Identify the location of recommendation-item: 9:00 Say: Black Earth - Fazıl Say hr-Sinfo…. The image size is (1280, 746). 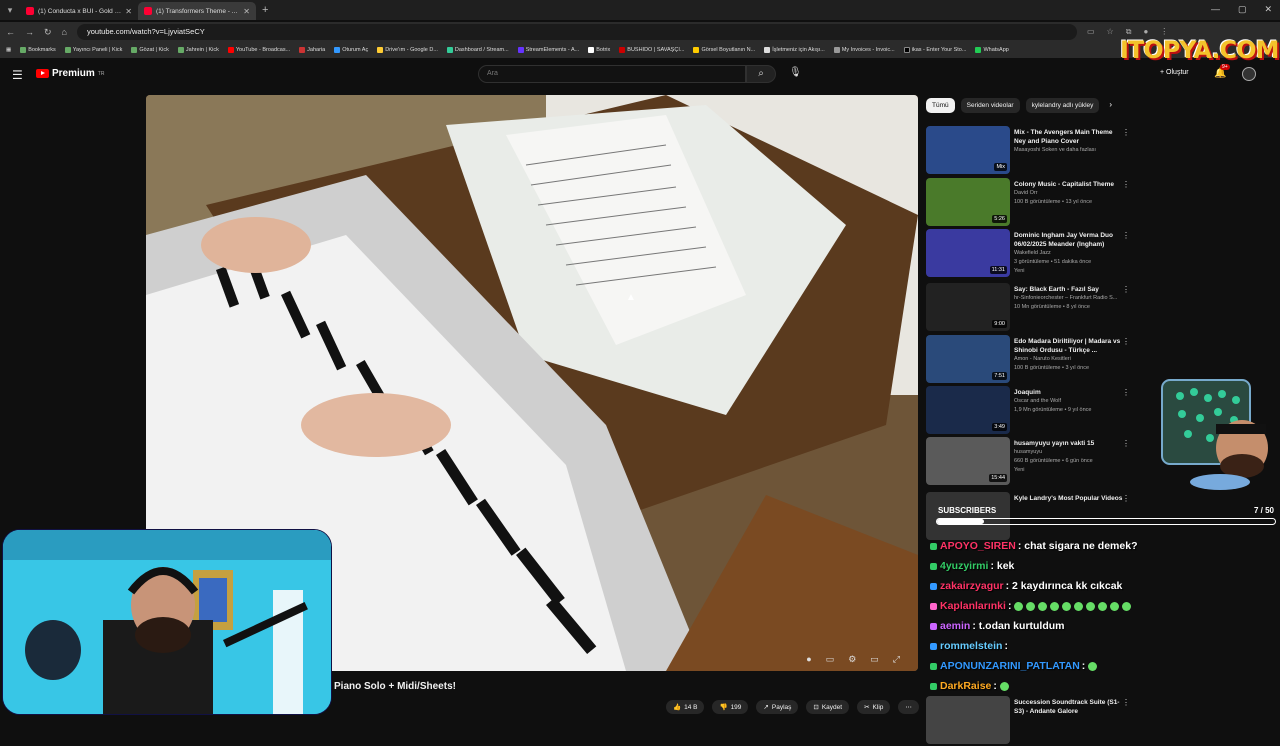
(1031, 308).